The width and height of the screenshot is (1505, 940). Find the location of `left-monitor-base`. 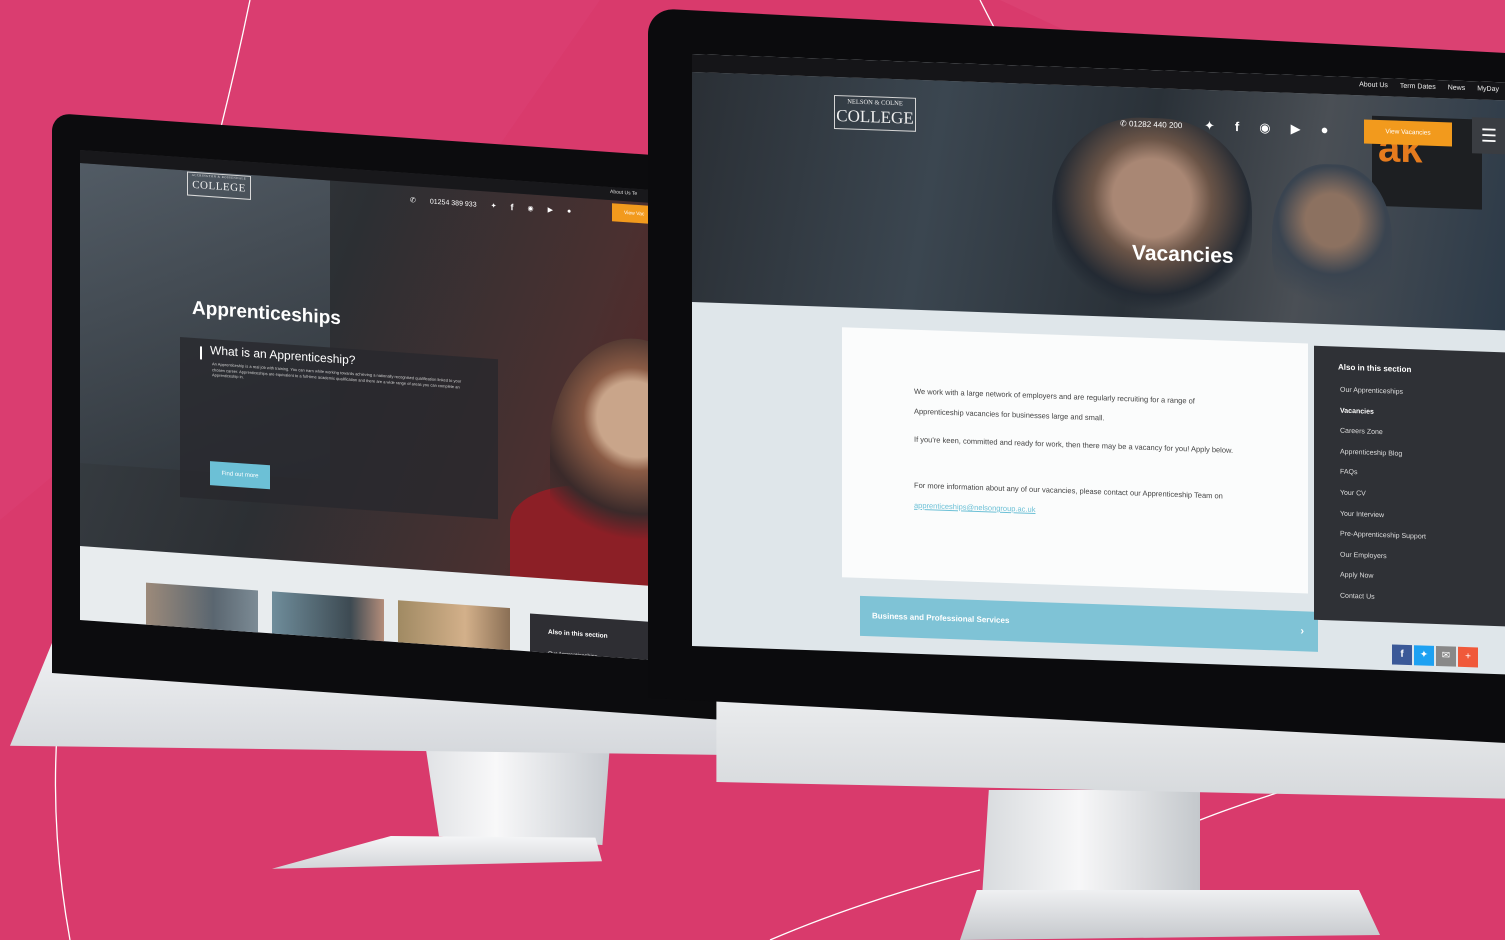

left-monitor-base is located at coordinates (437, 852).